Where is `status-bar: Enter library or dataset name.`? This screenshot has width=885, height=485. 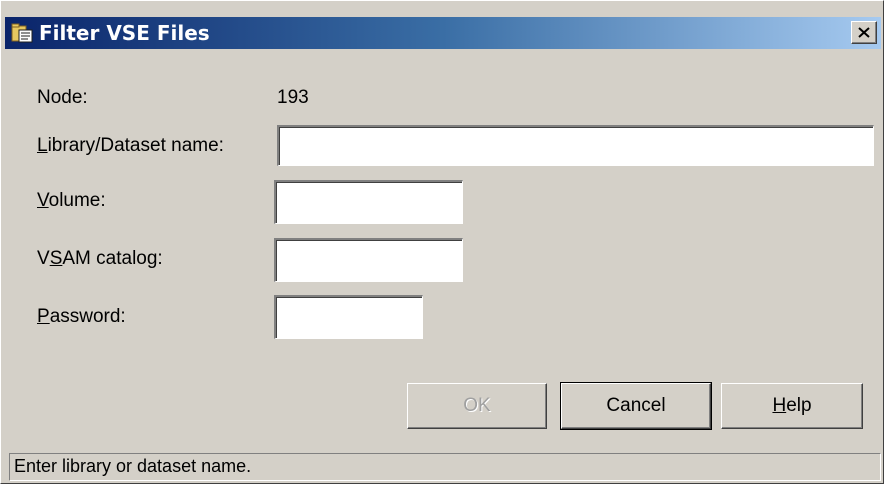
status-bar: Enter library or dataset name. is located at coordinates (445, 467).